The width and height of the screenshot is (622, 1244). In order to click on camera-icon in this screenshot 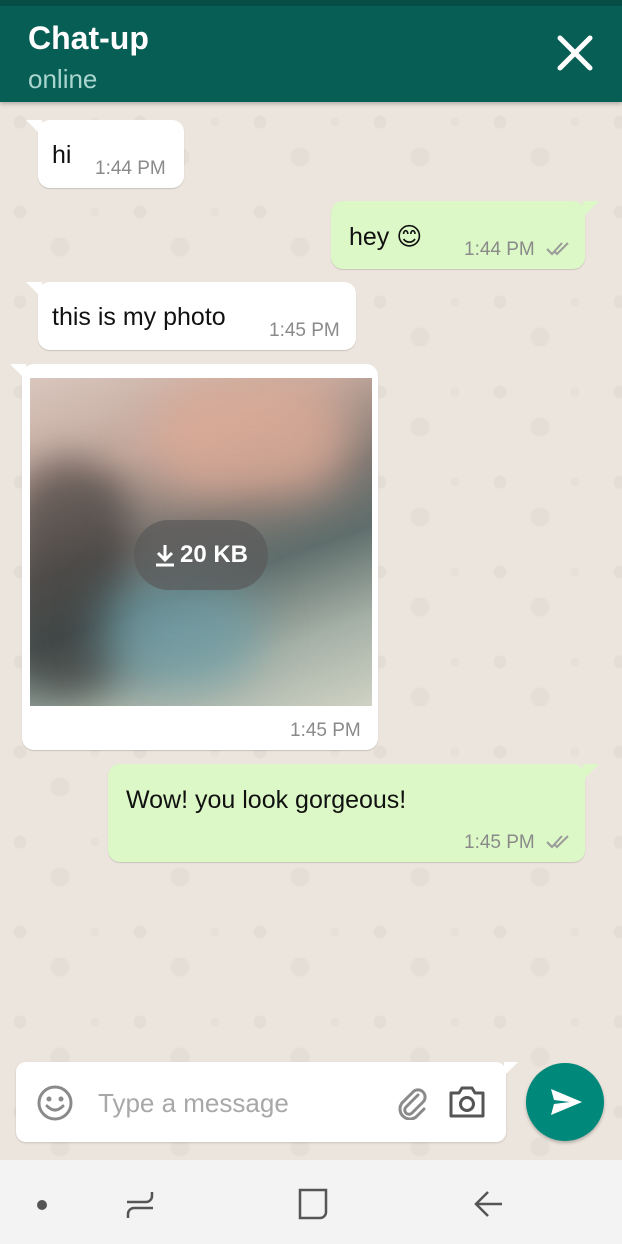, I will do `click(467, 1102)`.